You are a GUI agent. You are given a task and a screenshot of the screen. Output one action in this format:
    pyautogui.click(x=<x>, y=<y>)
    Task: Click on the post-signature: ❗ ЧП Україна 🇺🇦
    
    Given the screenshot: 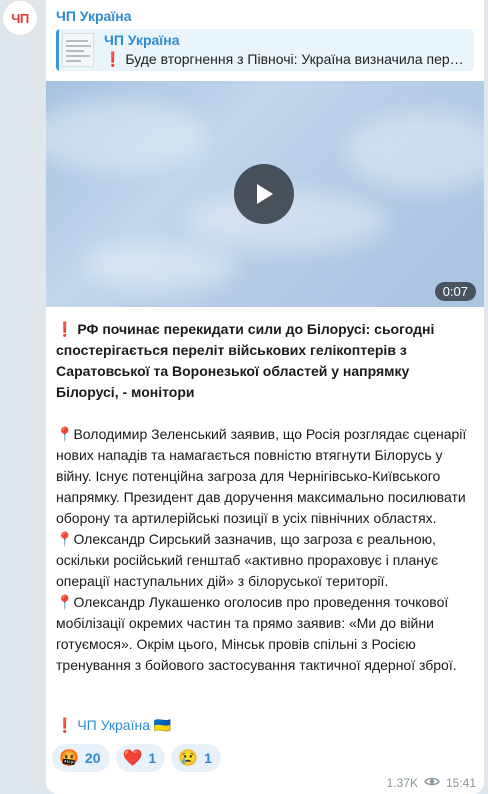 What is the action you would take?
    pyautogui.click(x=113, y=725)
    